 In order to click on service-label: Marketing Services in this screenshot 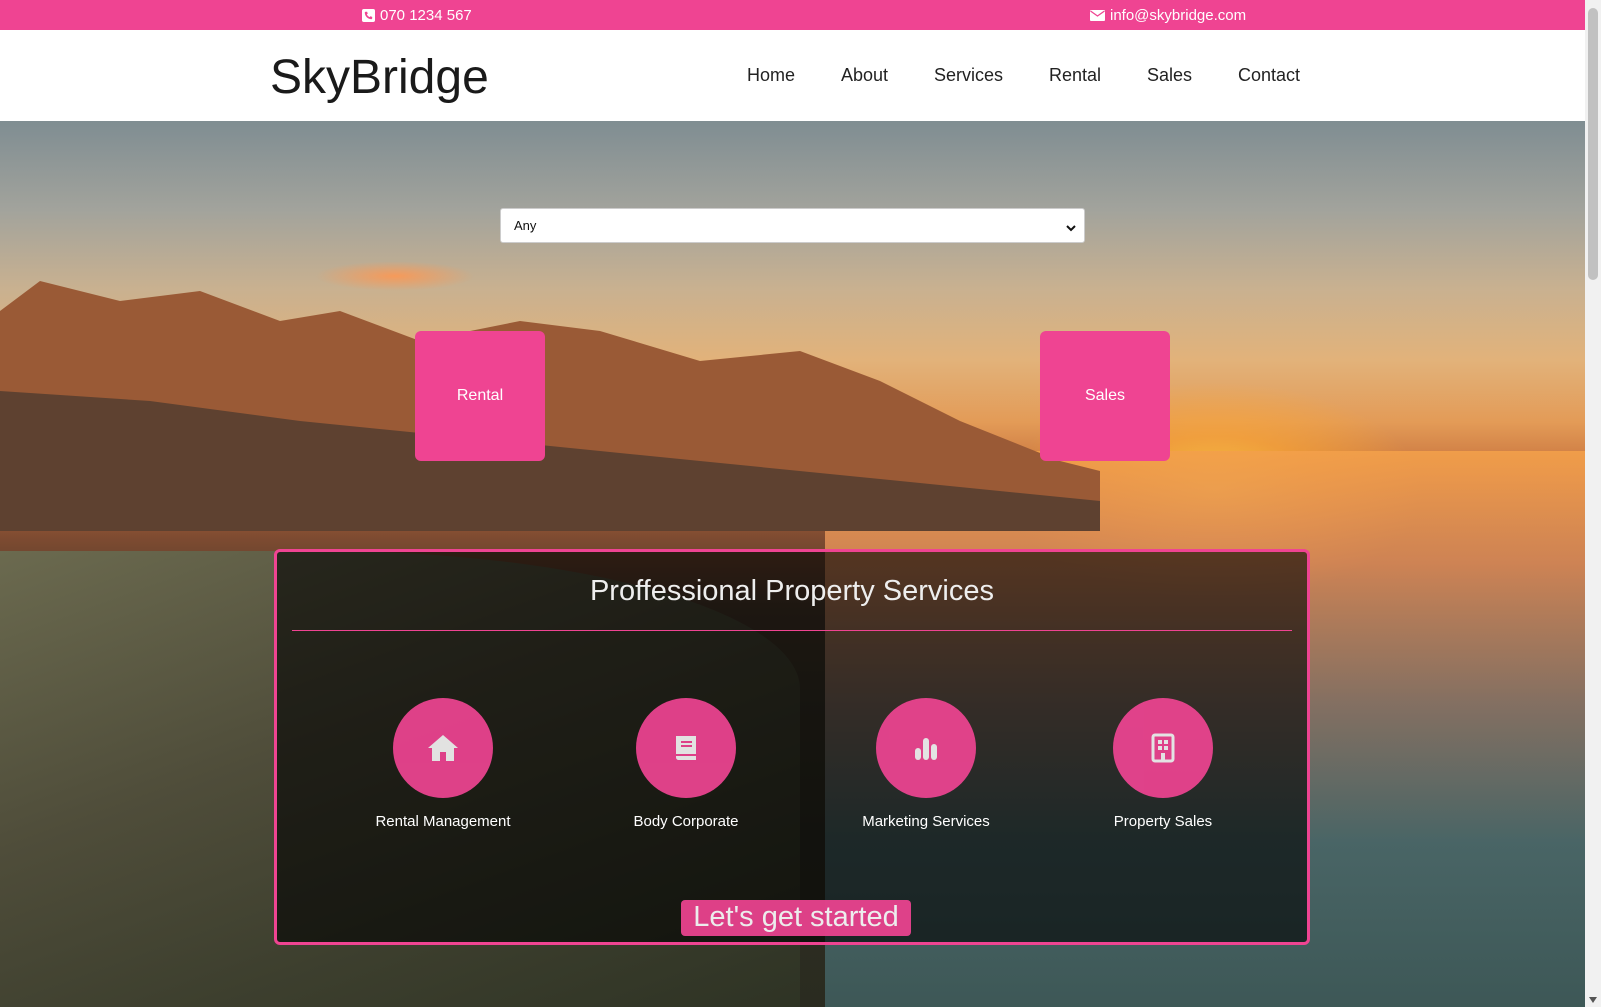, I will do `click(926, 821)`.